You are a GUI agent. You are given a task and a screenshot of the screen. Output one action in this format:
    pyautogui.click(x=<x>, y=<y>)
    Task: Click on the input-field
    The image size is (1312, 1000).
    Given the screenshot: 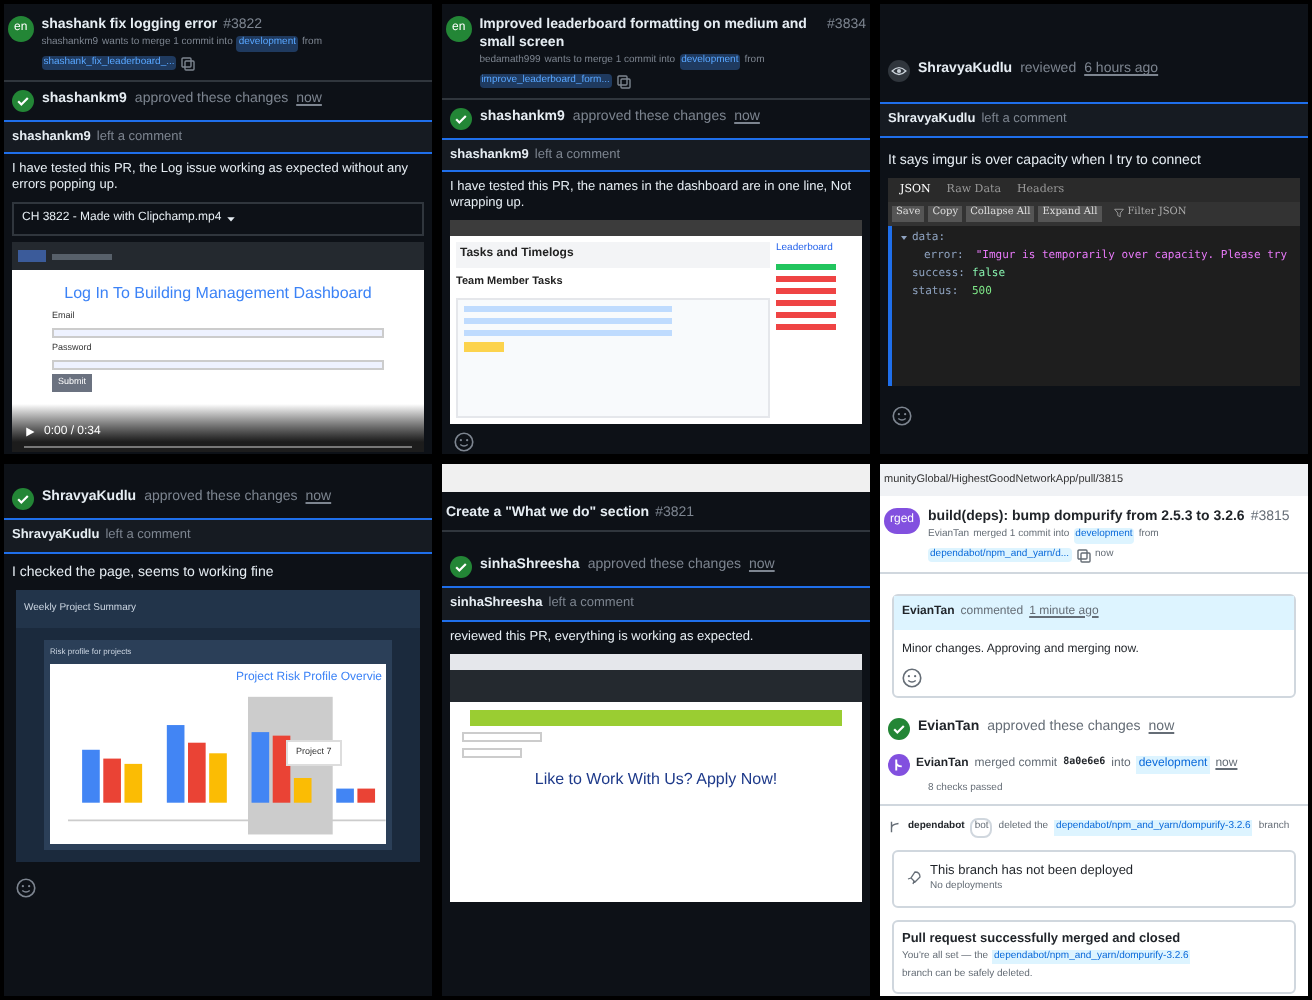 What is the action you would take?
    pyautogui.click(x=502, y=736)
    